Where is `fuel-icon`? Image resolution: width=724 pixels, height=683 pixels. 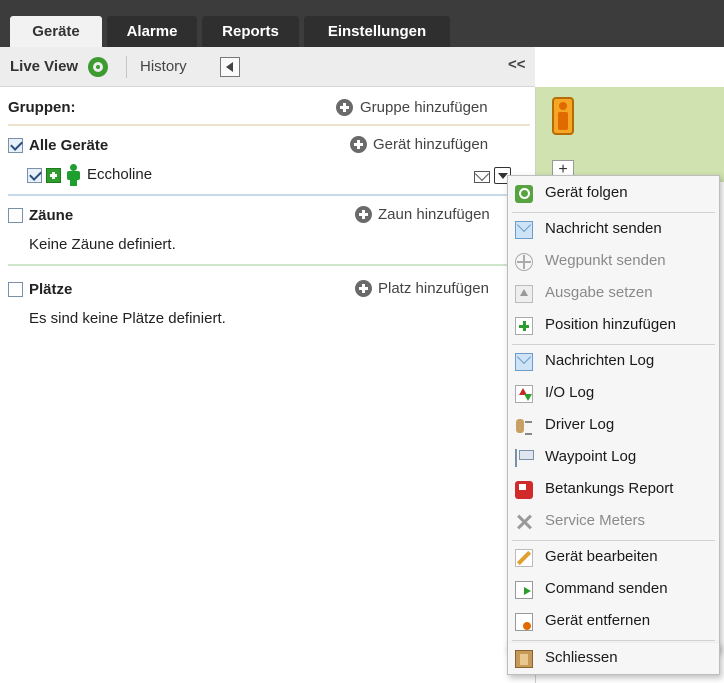 fuel-icon is located at coordinates (524, 490).